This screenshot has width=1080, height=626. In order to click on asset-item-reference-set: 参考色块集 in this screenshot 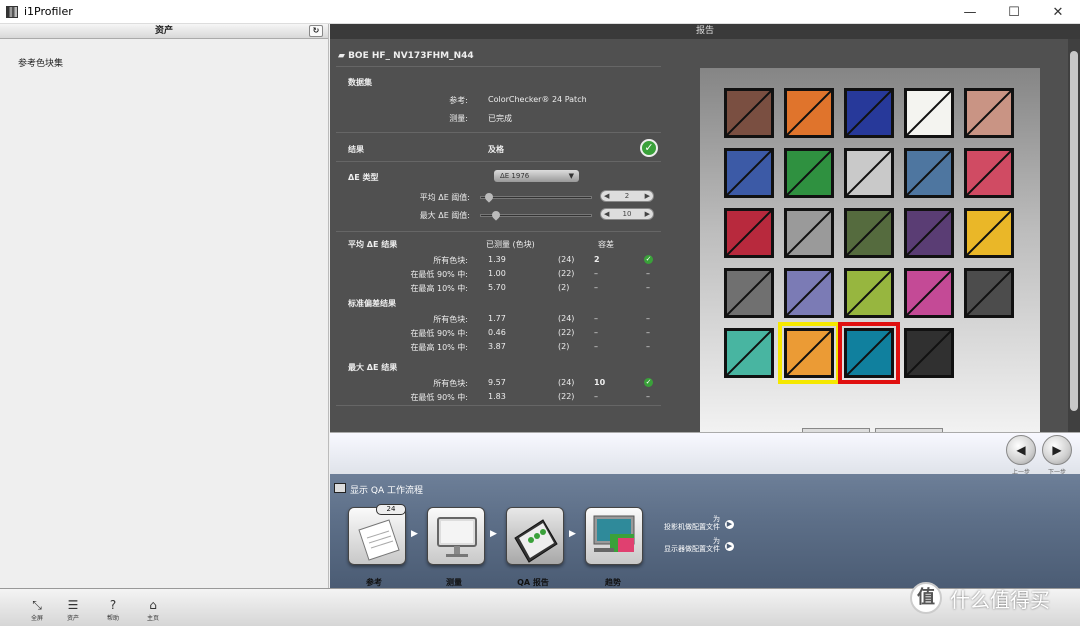, I will do `click(40, 62)`.